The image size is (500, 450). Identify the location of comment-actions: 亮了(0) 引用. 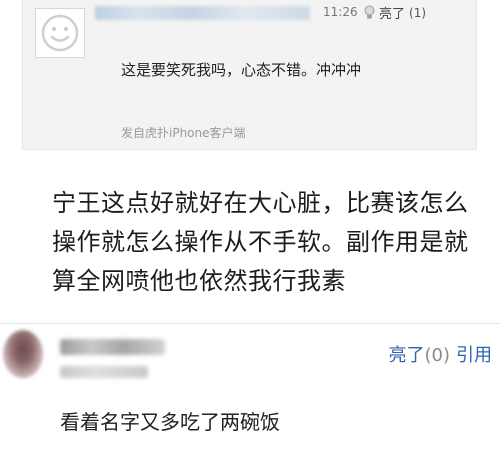
(441, 354).